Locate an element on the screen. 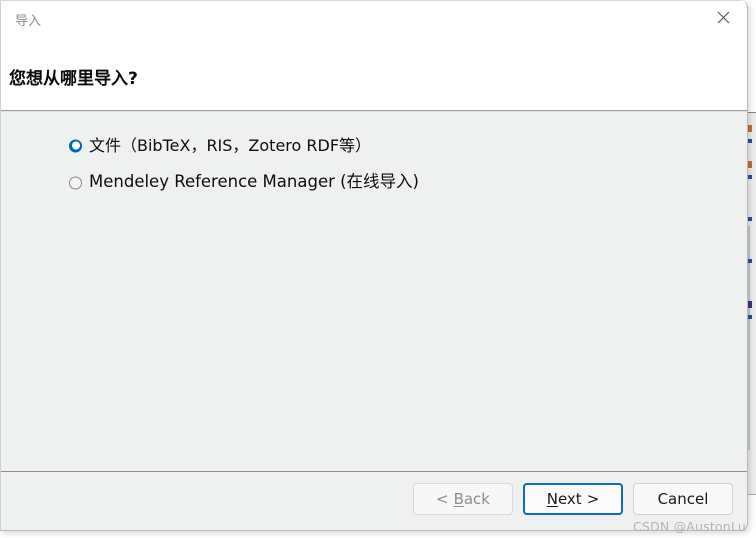 The image size is (756, 538). close-button is located at coordinates (723, 17).